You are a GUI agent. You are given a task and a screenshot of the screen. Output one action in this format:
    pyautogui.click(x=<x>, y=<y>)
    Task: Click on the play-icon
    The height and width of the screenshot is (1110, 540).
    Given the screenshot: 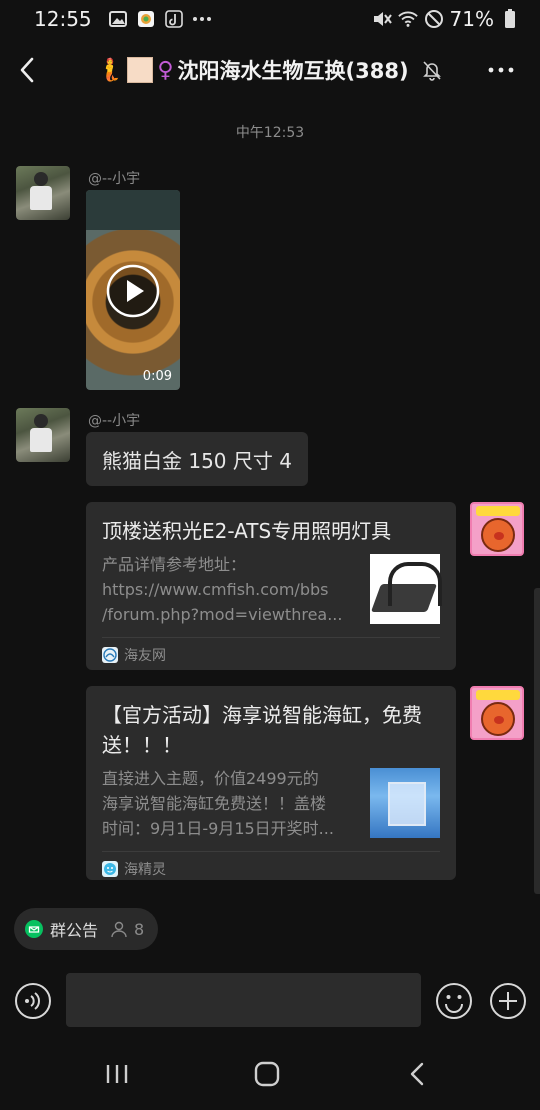 What is the action you would take?
    pyautogui.click(x=133, y=291)
    